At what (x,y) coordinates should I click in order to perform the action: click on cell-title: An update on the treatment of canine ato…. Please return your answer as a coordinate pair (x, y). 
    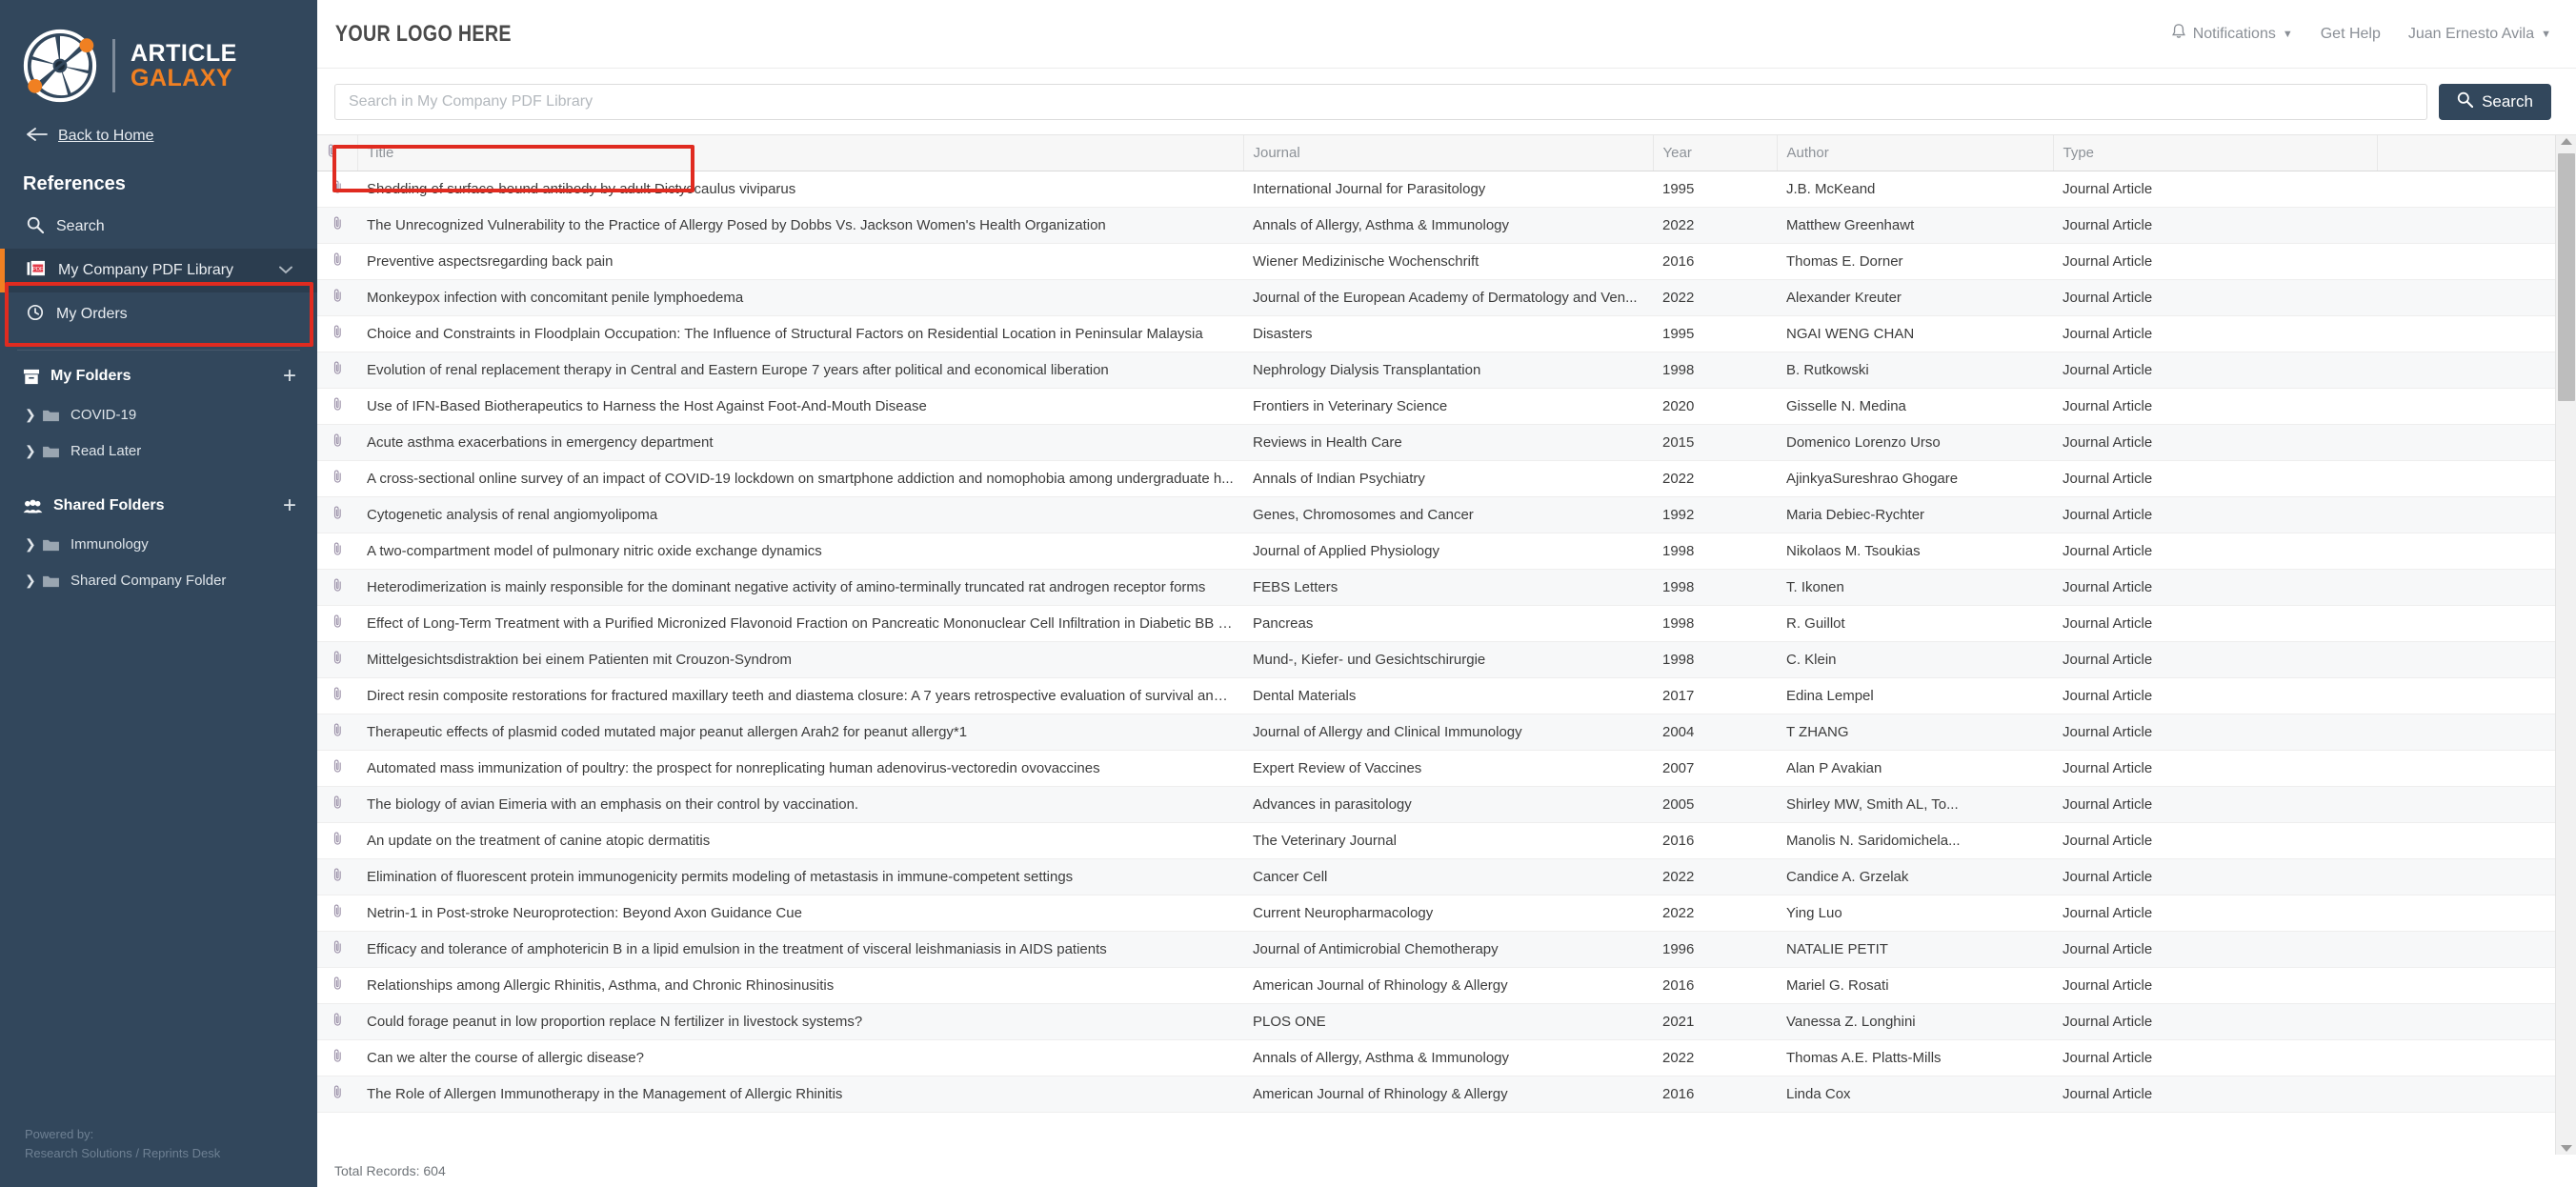
    Looking at the image, I should click on (800, 840).